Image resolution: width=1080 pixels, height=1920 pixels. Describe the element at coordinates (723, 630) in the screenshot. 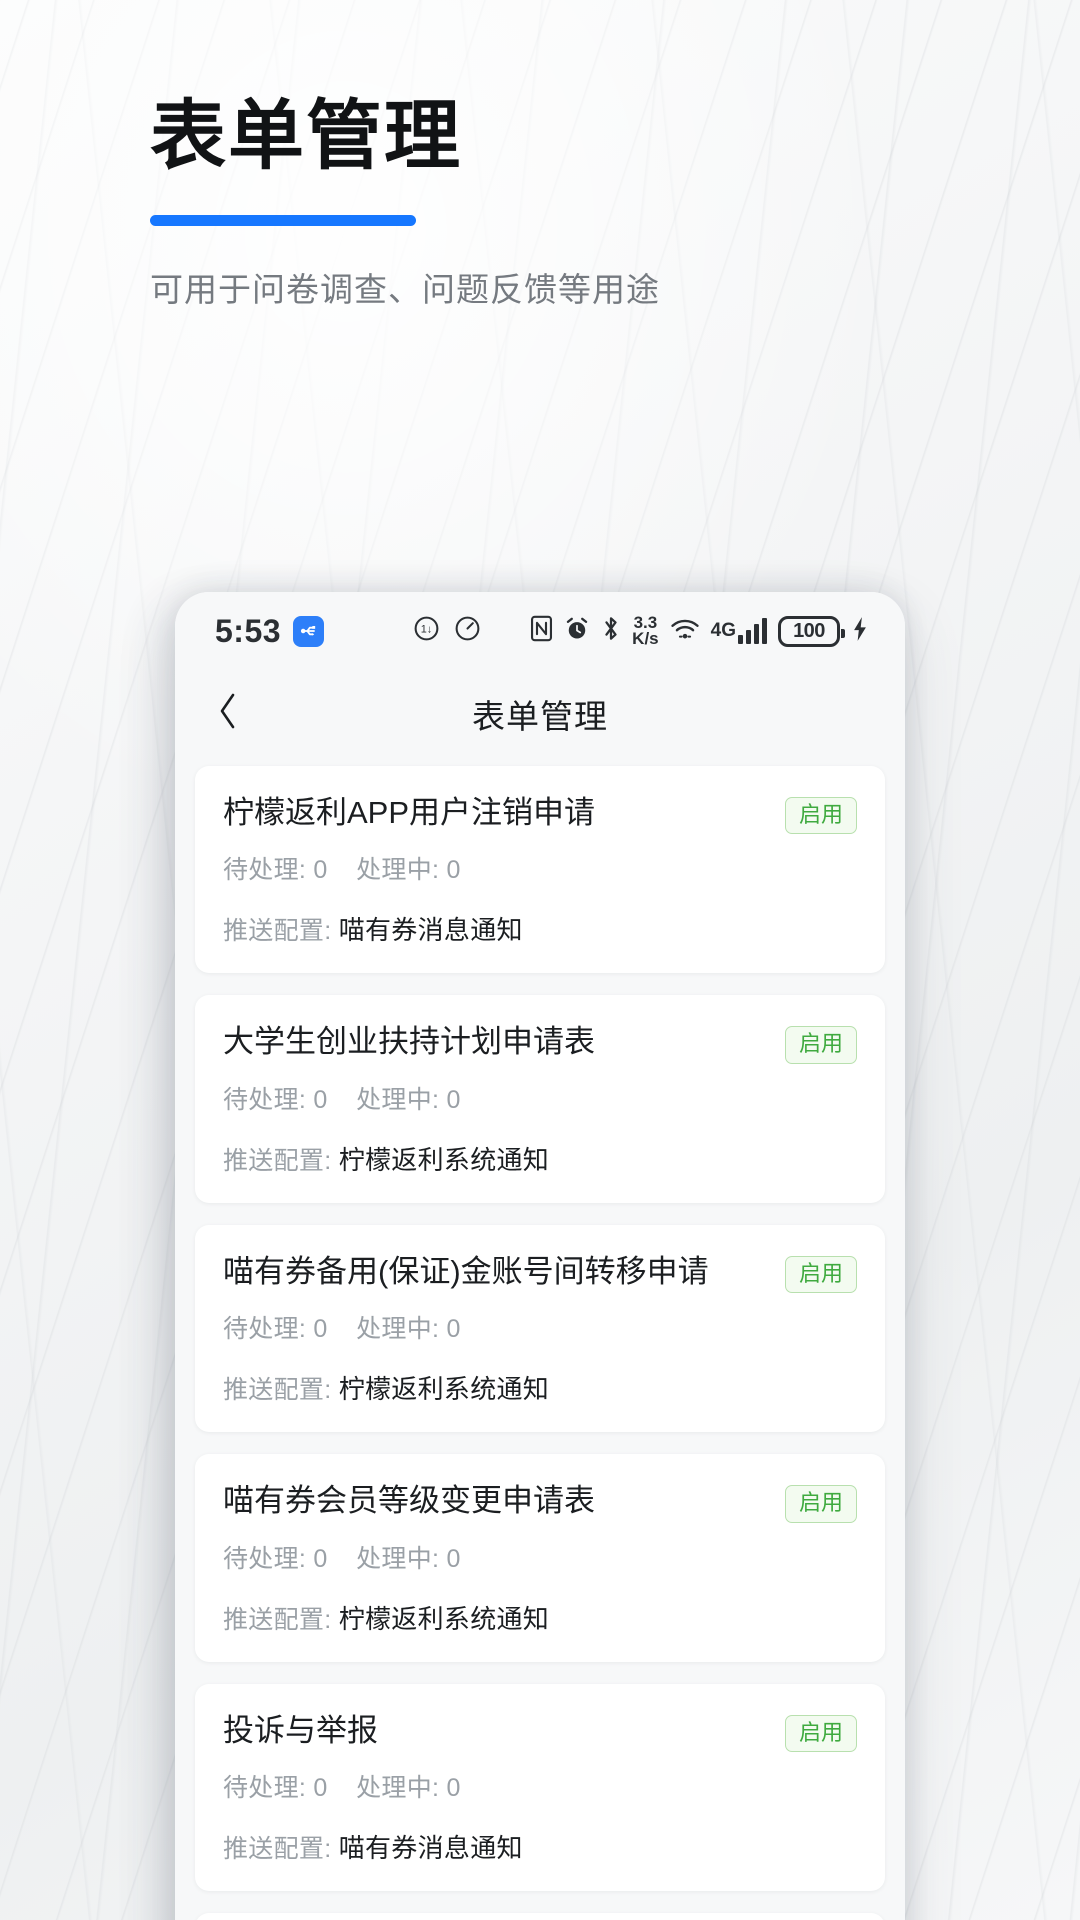

I see `network-type-label: 4G` at that location.